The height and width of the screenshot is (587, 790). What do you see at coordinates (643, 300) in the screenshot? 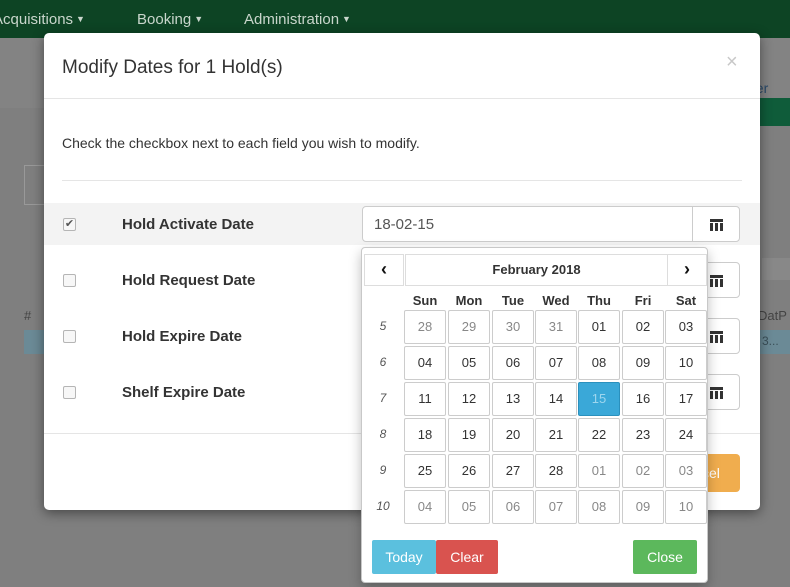
I see `weekday-header: Fri` at bounding box center [643, 300].